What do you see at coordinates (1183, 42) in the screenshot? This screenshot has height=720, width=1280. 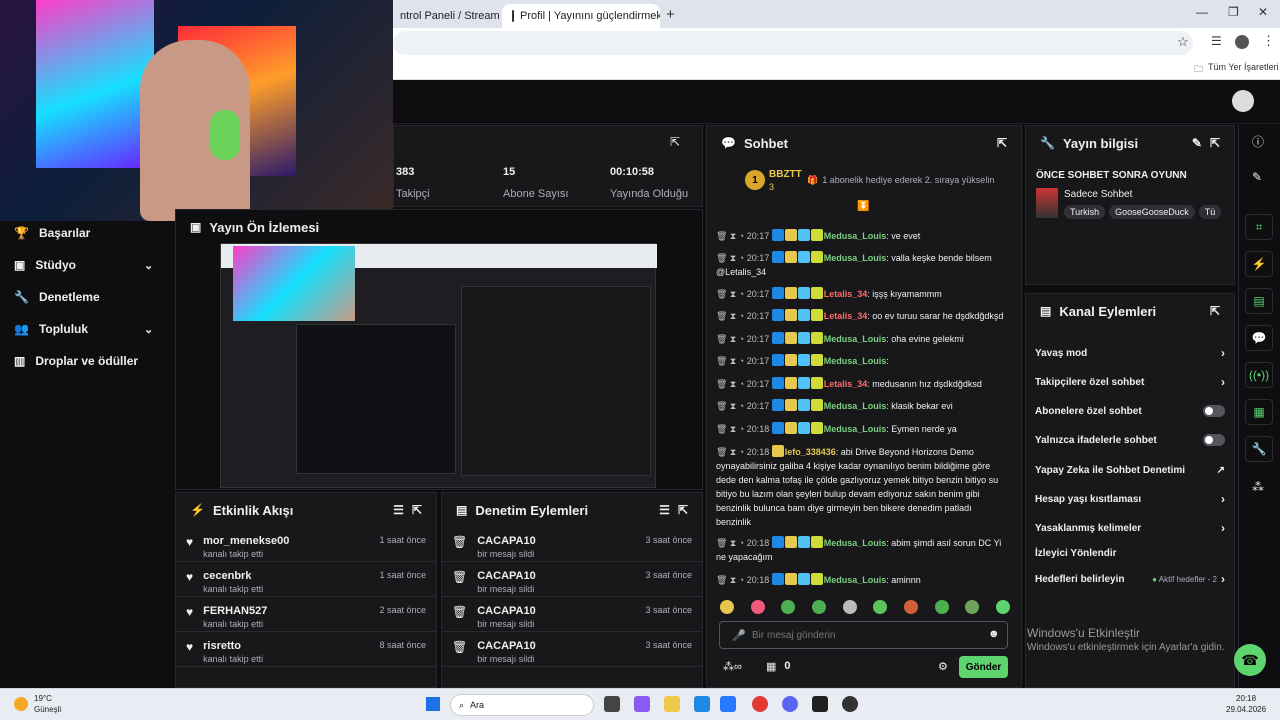 I see `star-icon: ☆` at bounding box center [1183, 42].